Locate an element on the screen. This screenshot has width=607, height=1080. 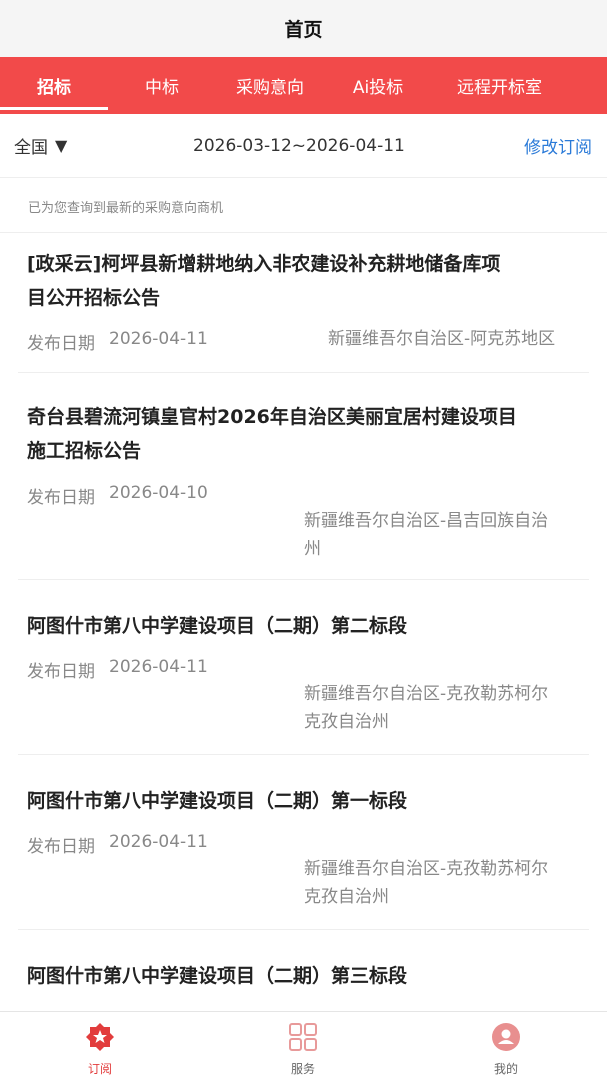
tab-remote-bid-room: 远程开标室 is located at coordinates (499, 85).